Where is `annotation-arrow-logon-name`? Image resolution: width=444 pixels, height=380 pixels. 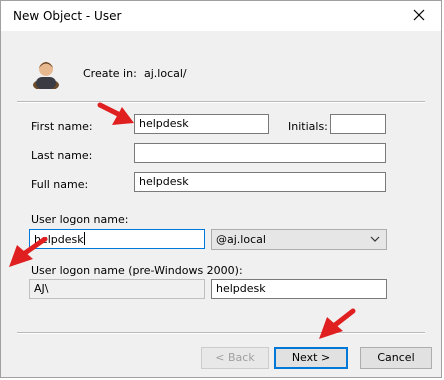 annotation-arrow-logon-name is located at coordinates (28, 252).